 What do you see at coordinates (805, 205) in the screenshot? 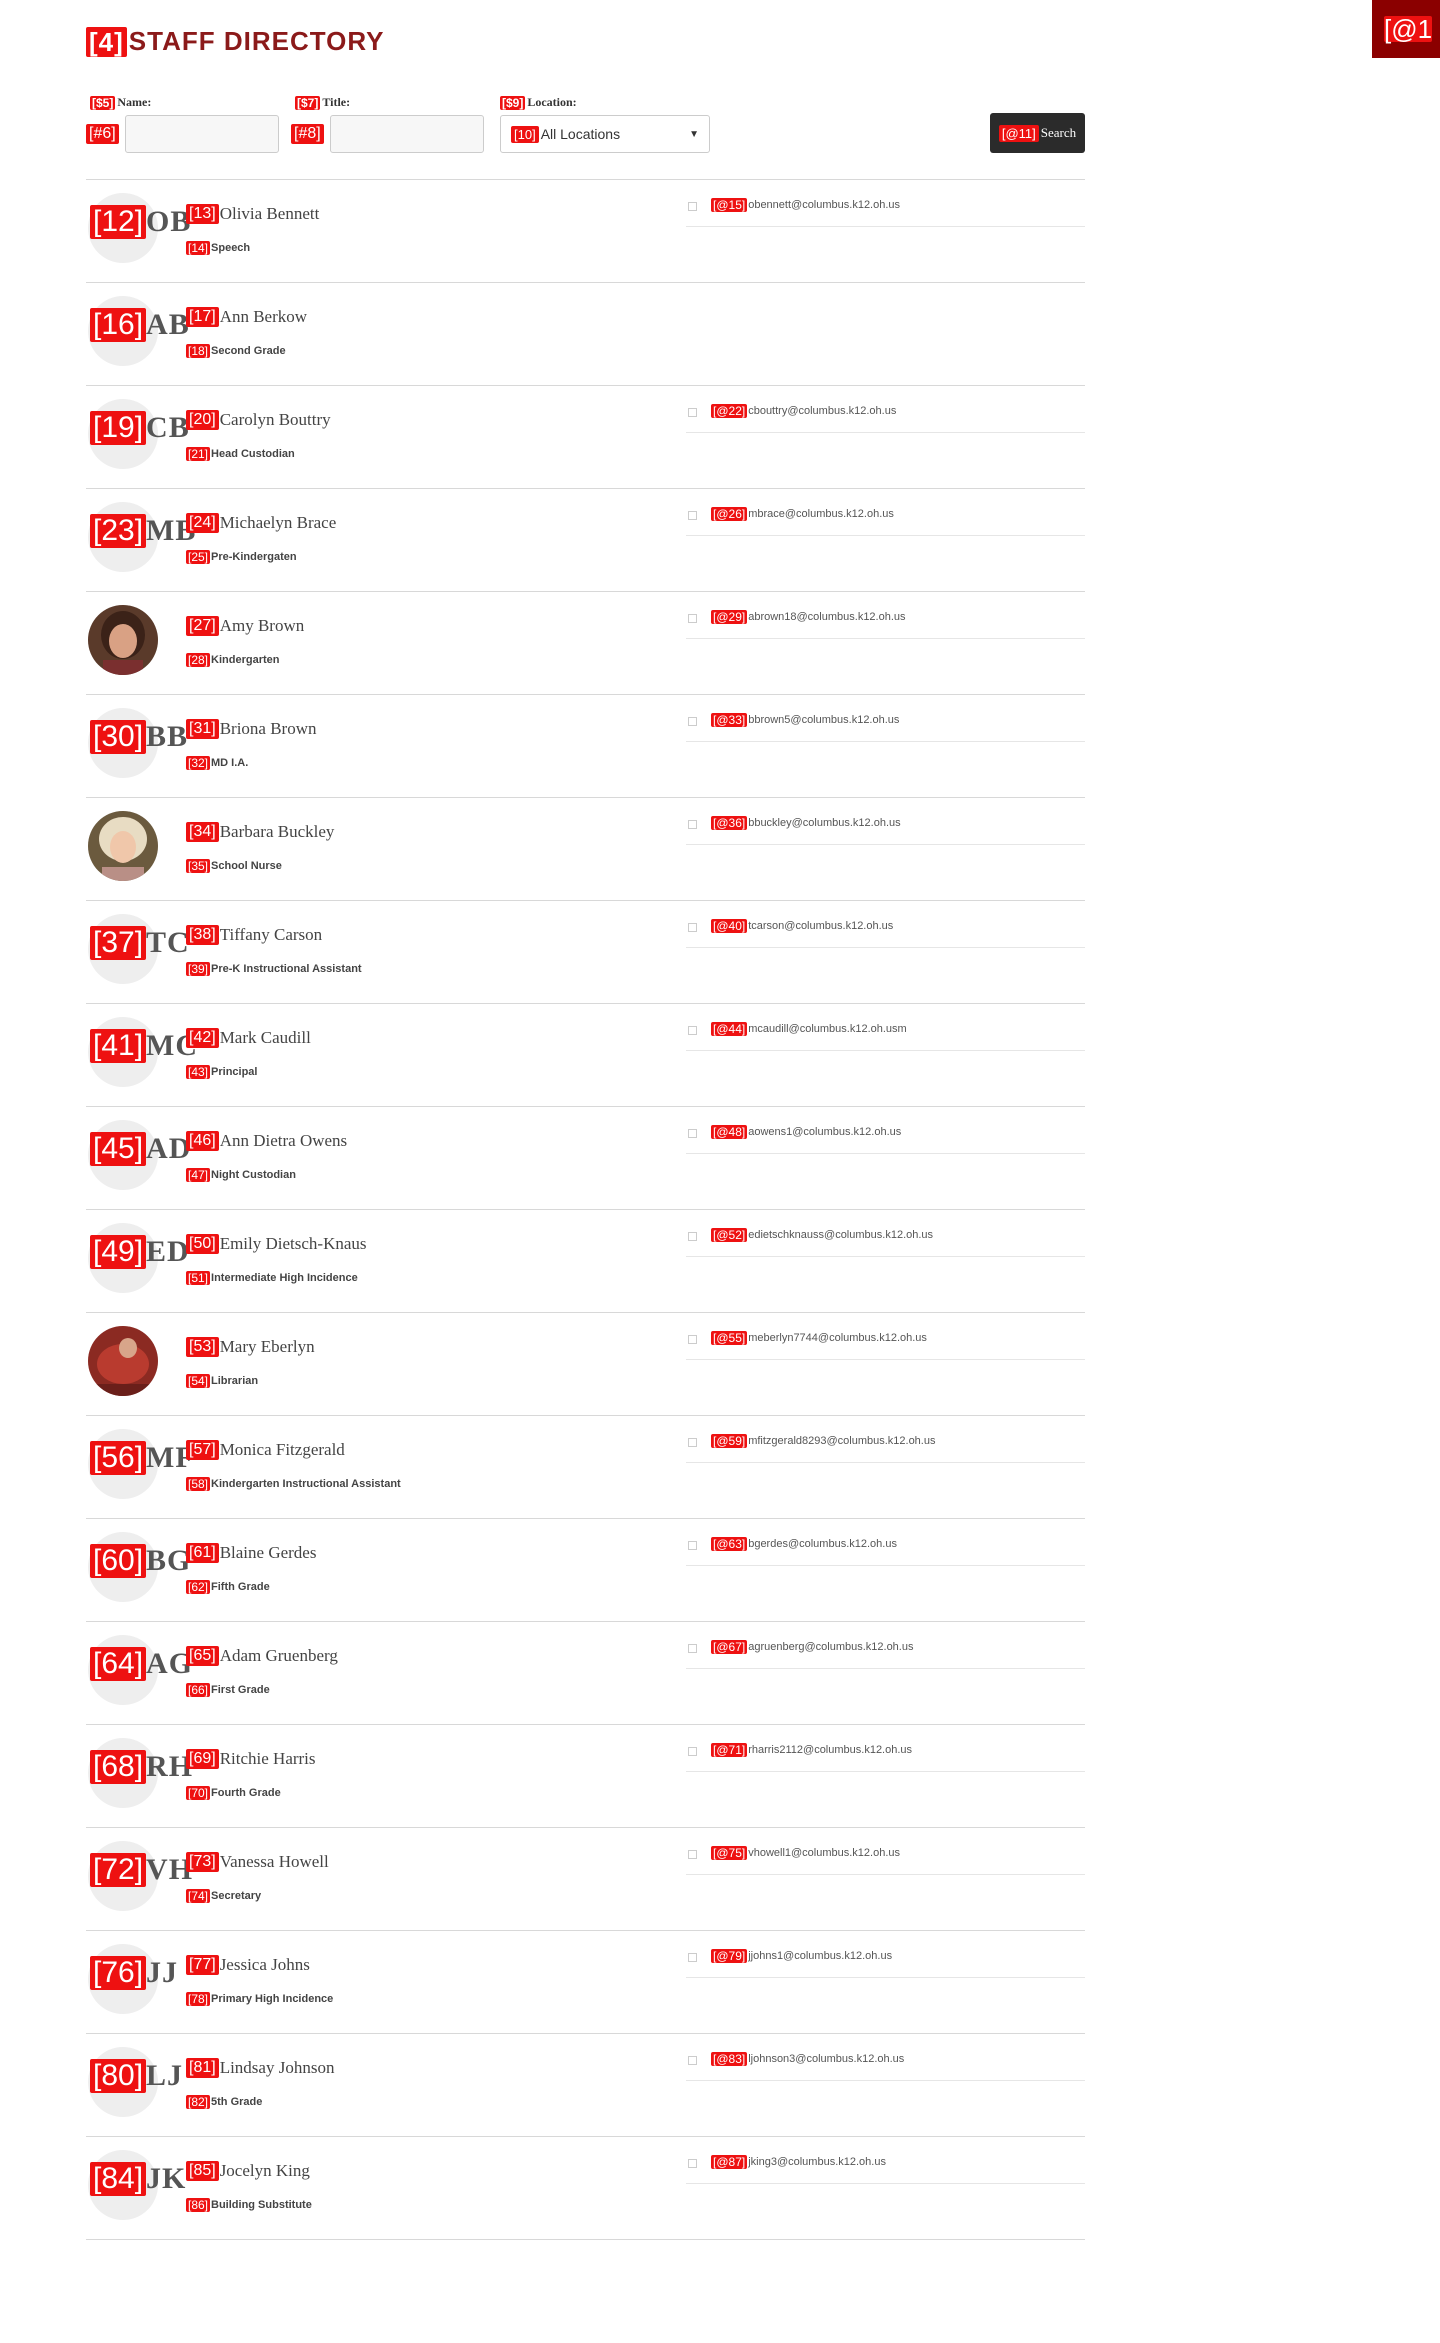
I see `email-link: [@15] obennett@columbus.k12.oh.us` at bounding box center [805, 205].